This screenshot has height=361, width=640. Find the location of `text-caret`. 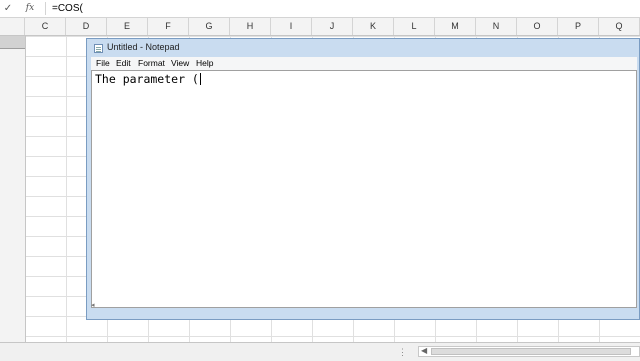

text-caret is located at coordinates (200, 79).